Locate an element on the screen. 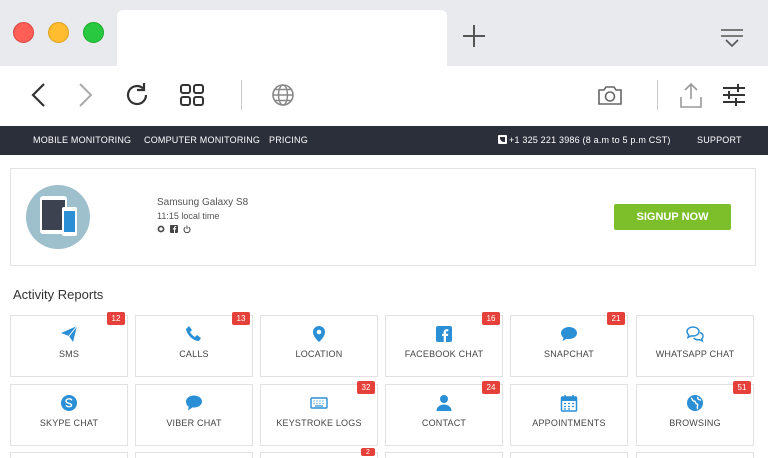  calendar-icon is located at coordinates (569, 403).